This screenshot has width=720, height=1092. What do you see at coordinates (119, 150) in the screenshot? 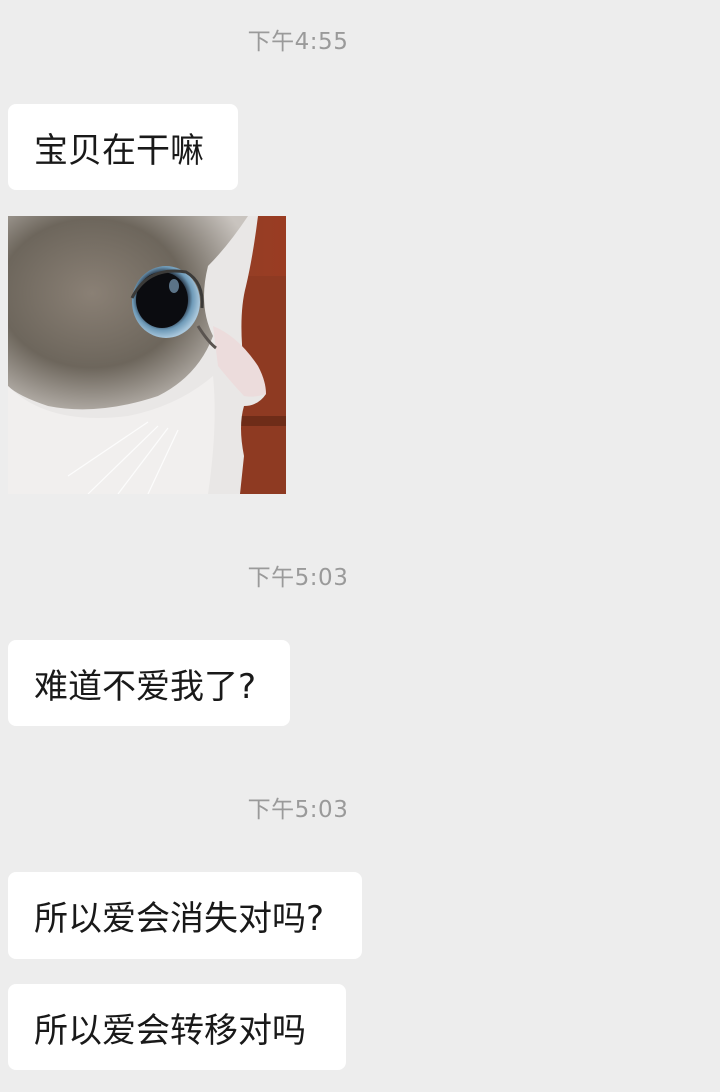
I see `message-text: 宝贝在干嘛` at bounding box center [119, 150].